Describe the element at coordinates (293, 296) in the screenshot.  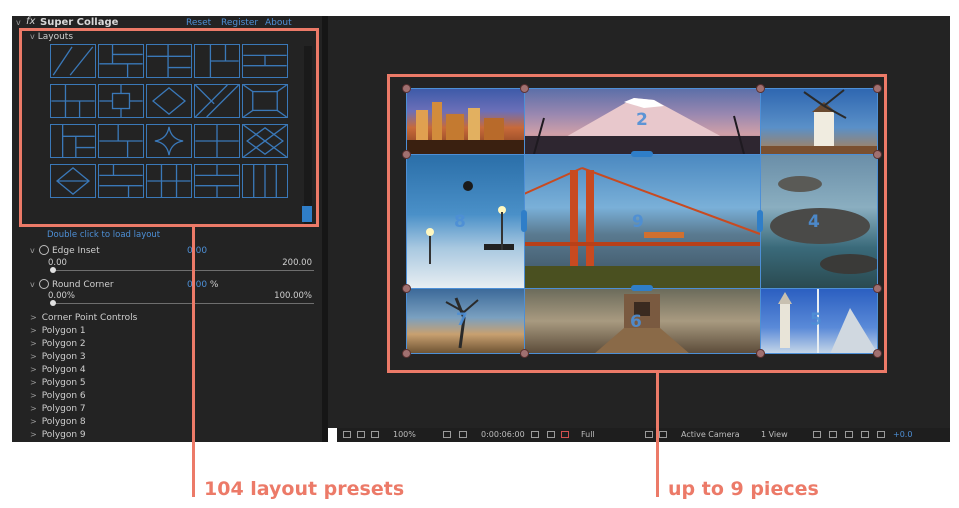
I see `round-corner-max: 100.00%` at that location.